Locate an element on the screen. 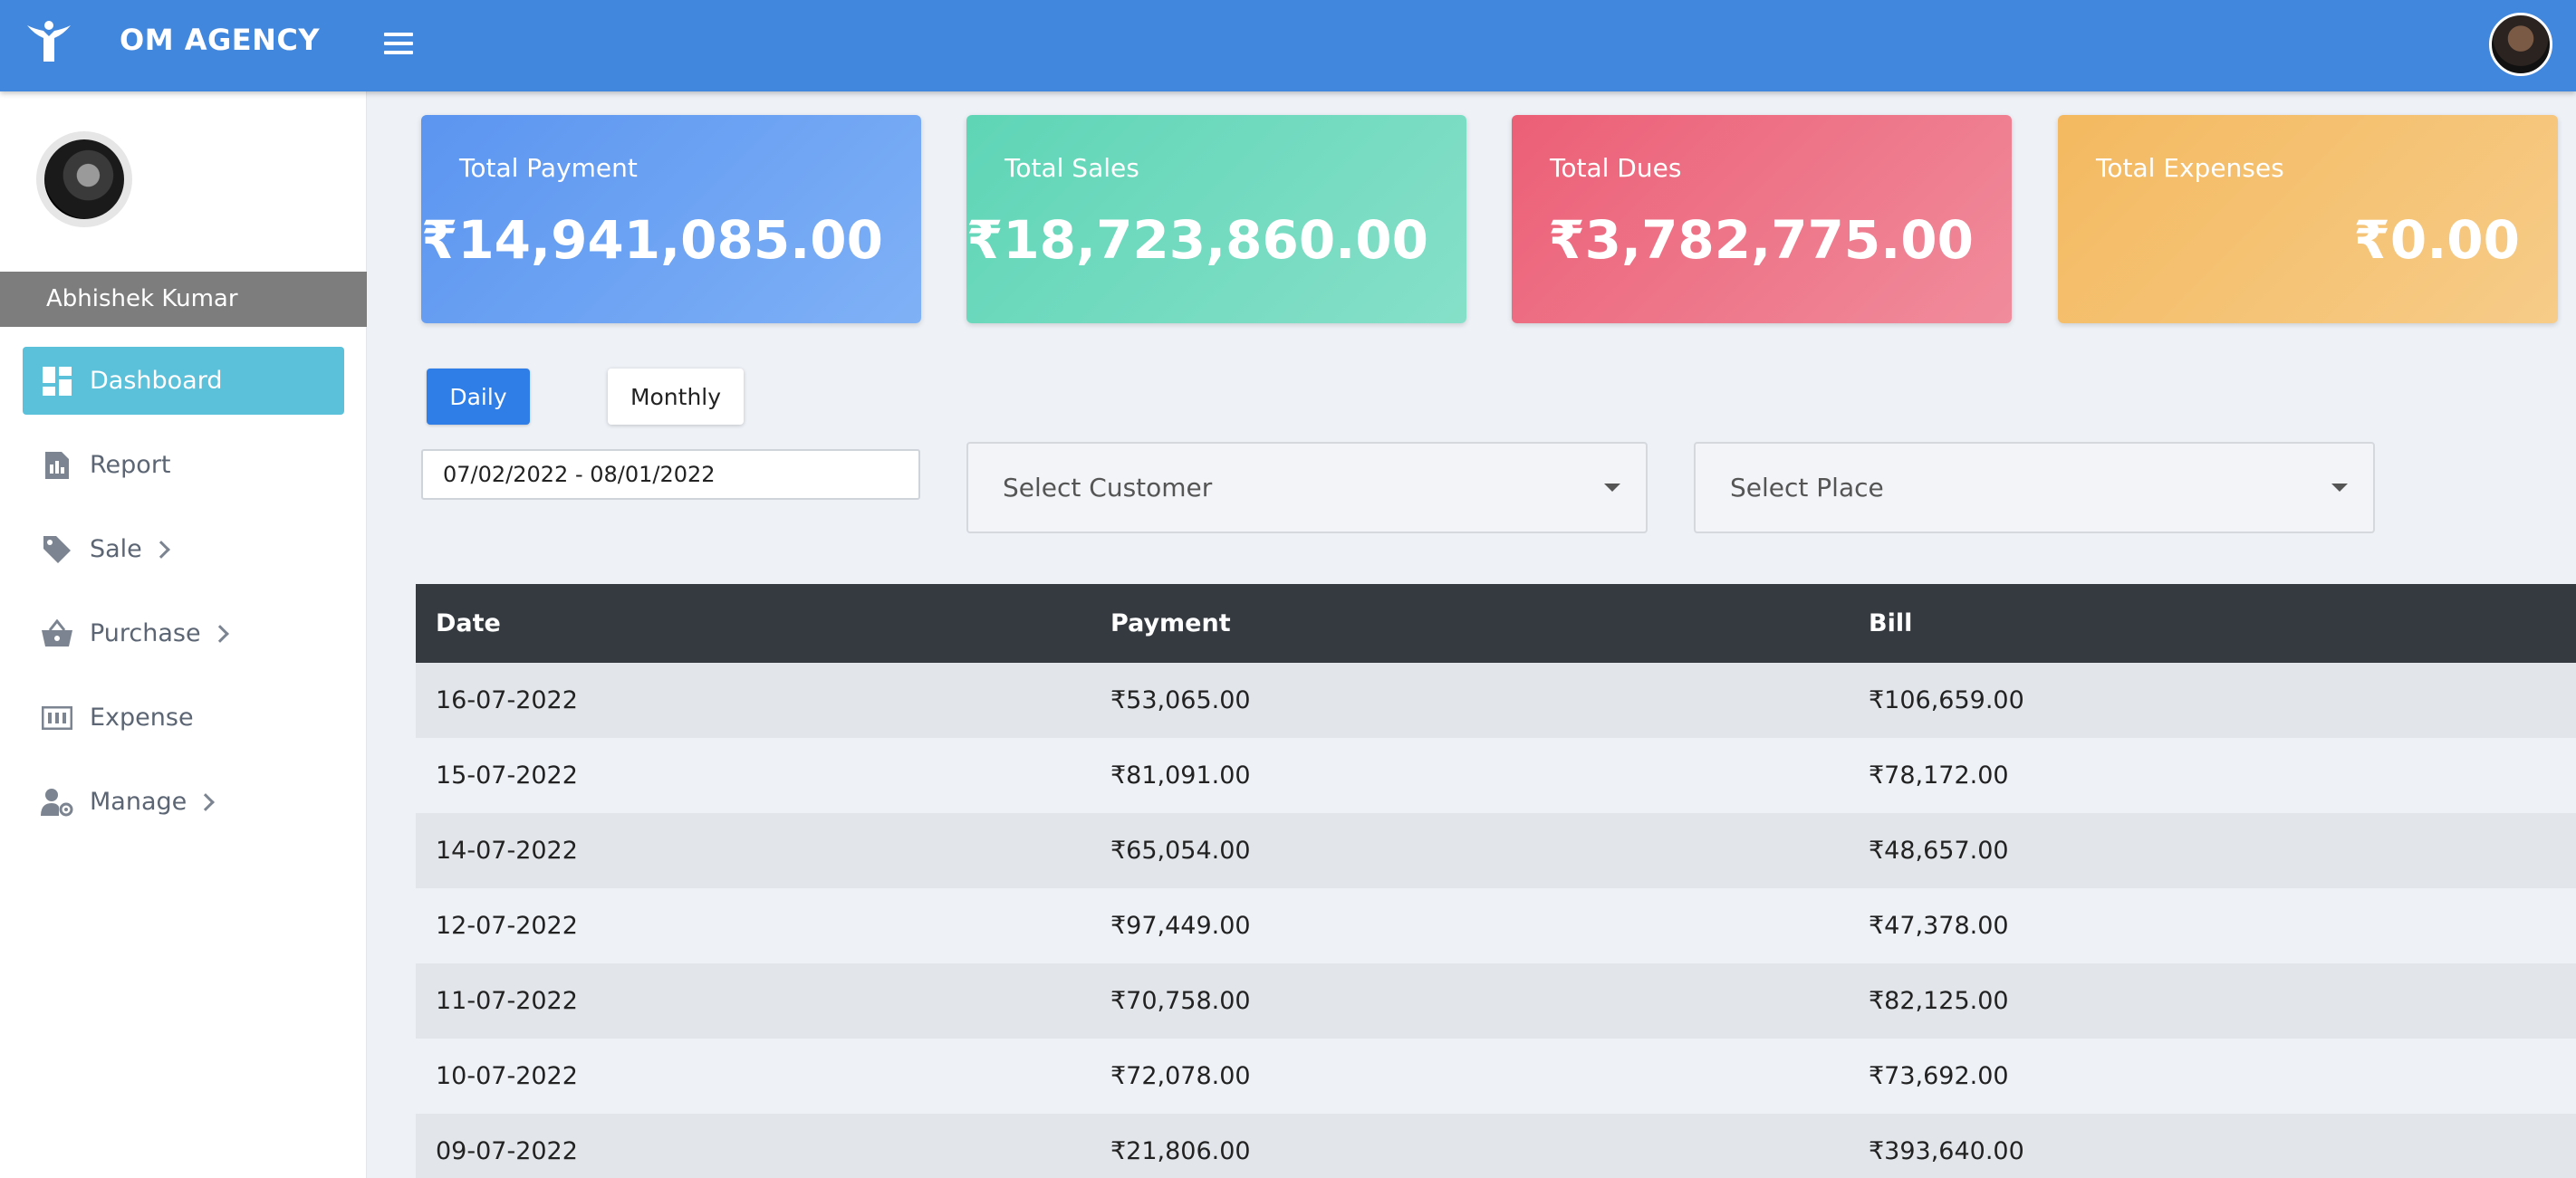  table-row: 16-07-2022 ₹53,065.00 ₹106,659.00 is located at coordinates (1496, 700).